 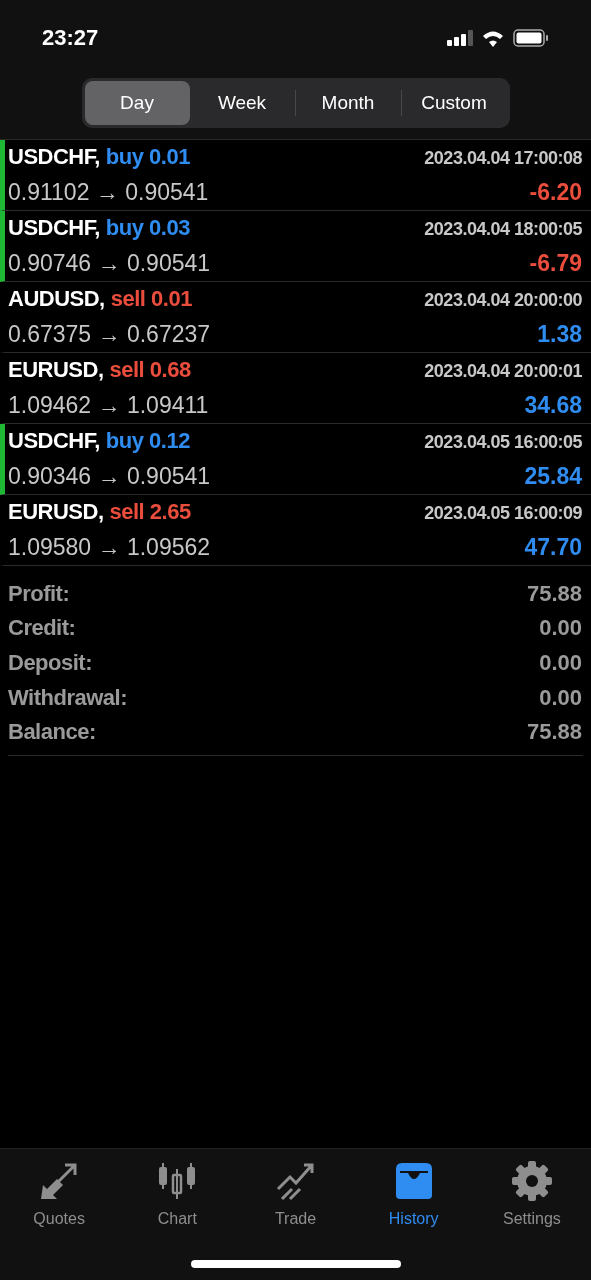 What do you see at coordinates (559, 335) in the screenshot?
I see `deal-profit: 1.38` at bounding box center [559, 335].